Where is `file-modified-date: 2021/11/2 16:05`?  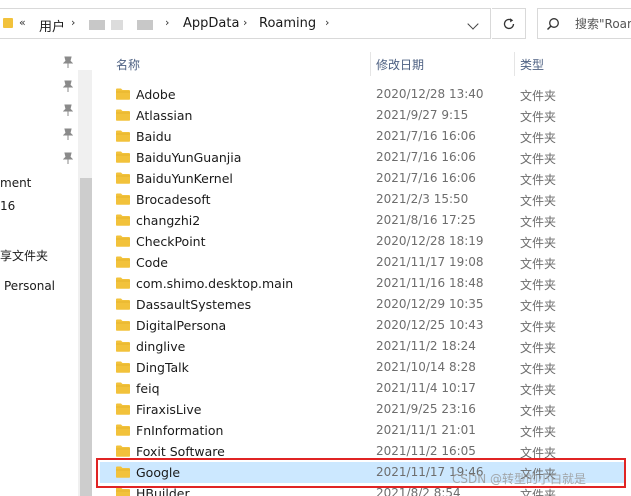 file-modified-date: 2021/11/2 16:05 is located at coordinates (426, 451).